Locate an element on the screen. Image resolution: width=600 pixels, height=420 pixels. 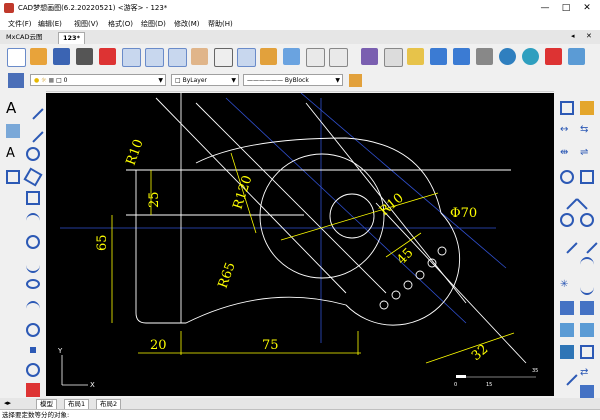
menu-draw: 绘图(D) is located at coordinates (153, 24).